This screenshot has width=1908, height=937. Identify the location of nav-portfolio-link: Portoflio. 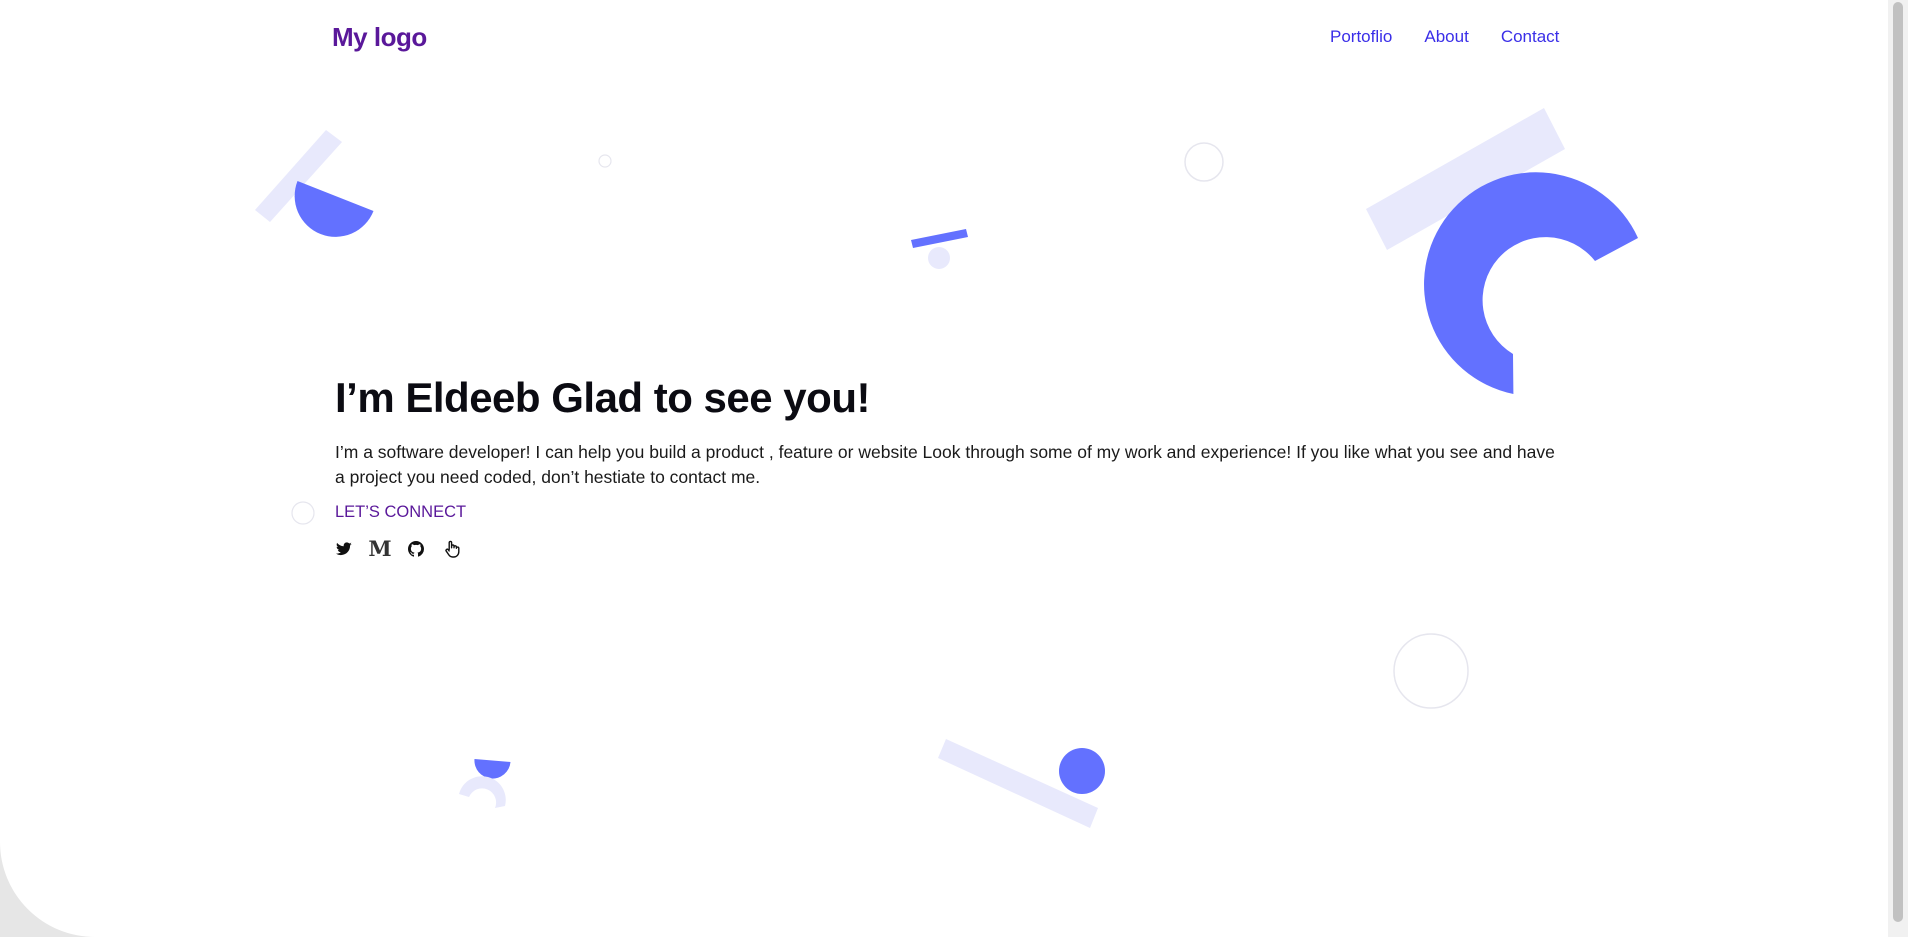
(1361, 37).